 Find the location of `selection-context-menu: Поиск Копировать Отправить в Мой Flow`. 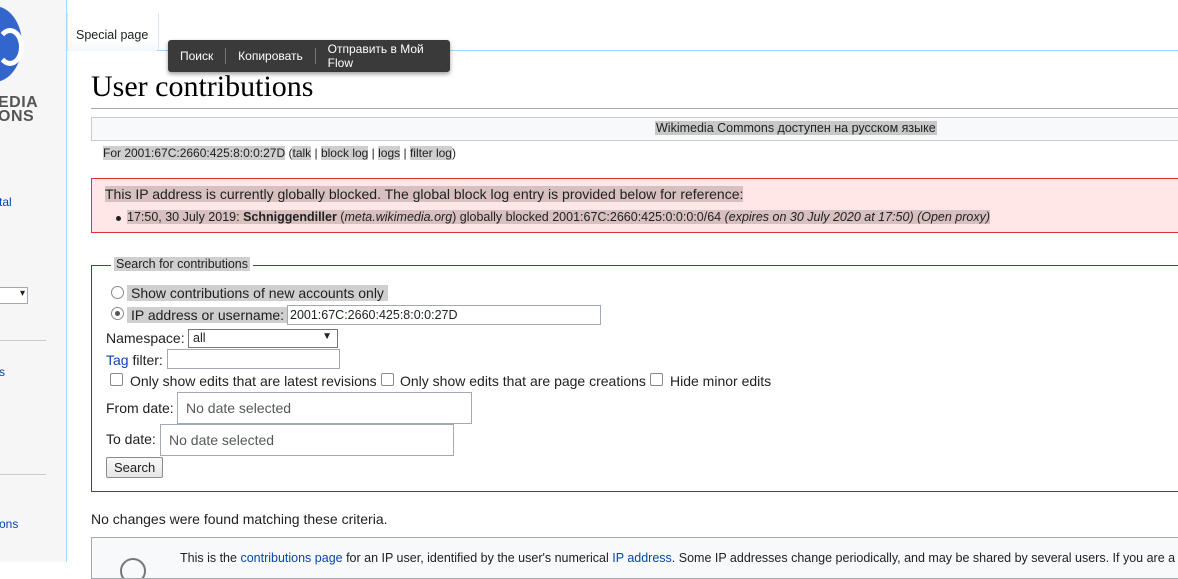

selection-context-menu: Поиск Копировать Отправить в Мой Flow is located at coordinates (309, 56).